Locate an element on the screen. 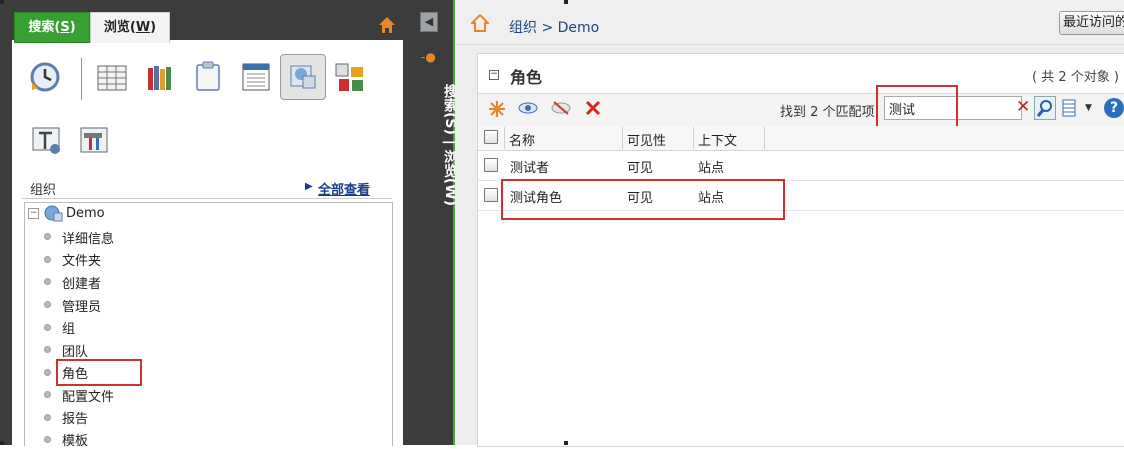 This screenshot has height=449, width=1124. divider is located at coordinates (207, 198).